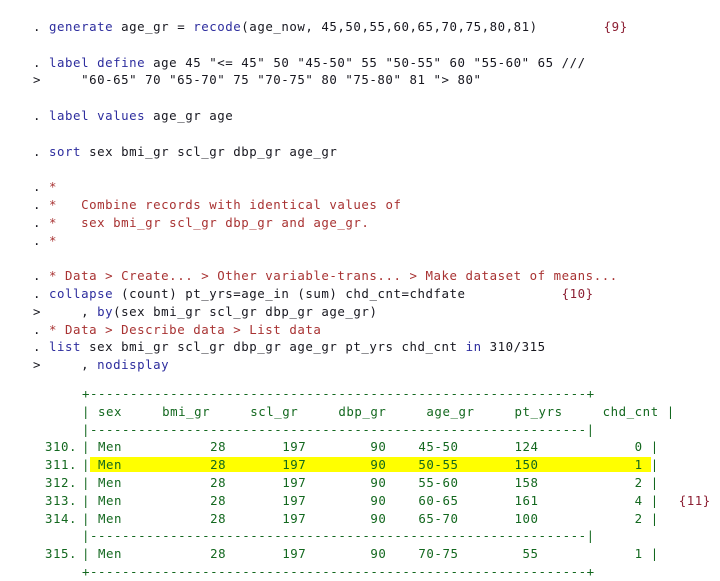 The width and height of the screenshot is (720, 581). Describe the element at coordinates (189, 115) in the screenshot. I see `label-values-args: age_gr age` at that location.